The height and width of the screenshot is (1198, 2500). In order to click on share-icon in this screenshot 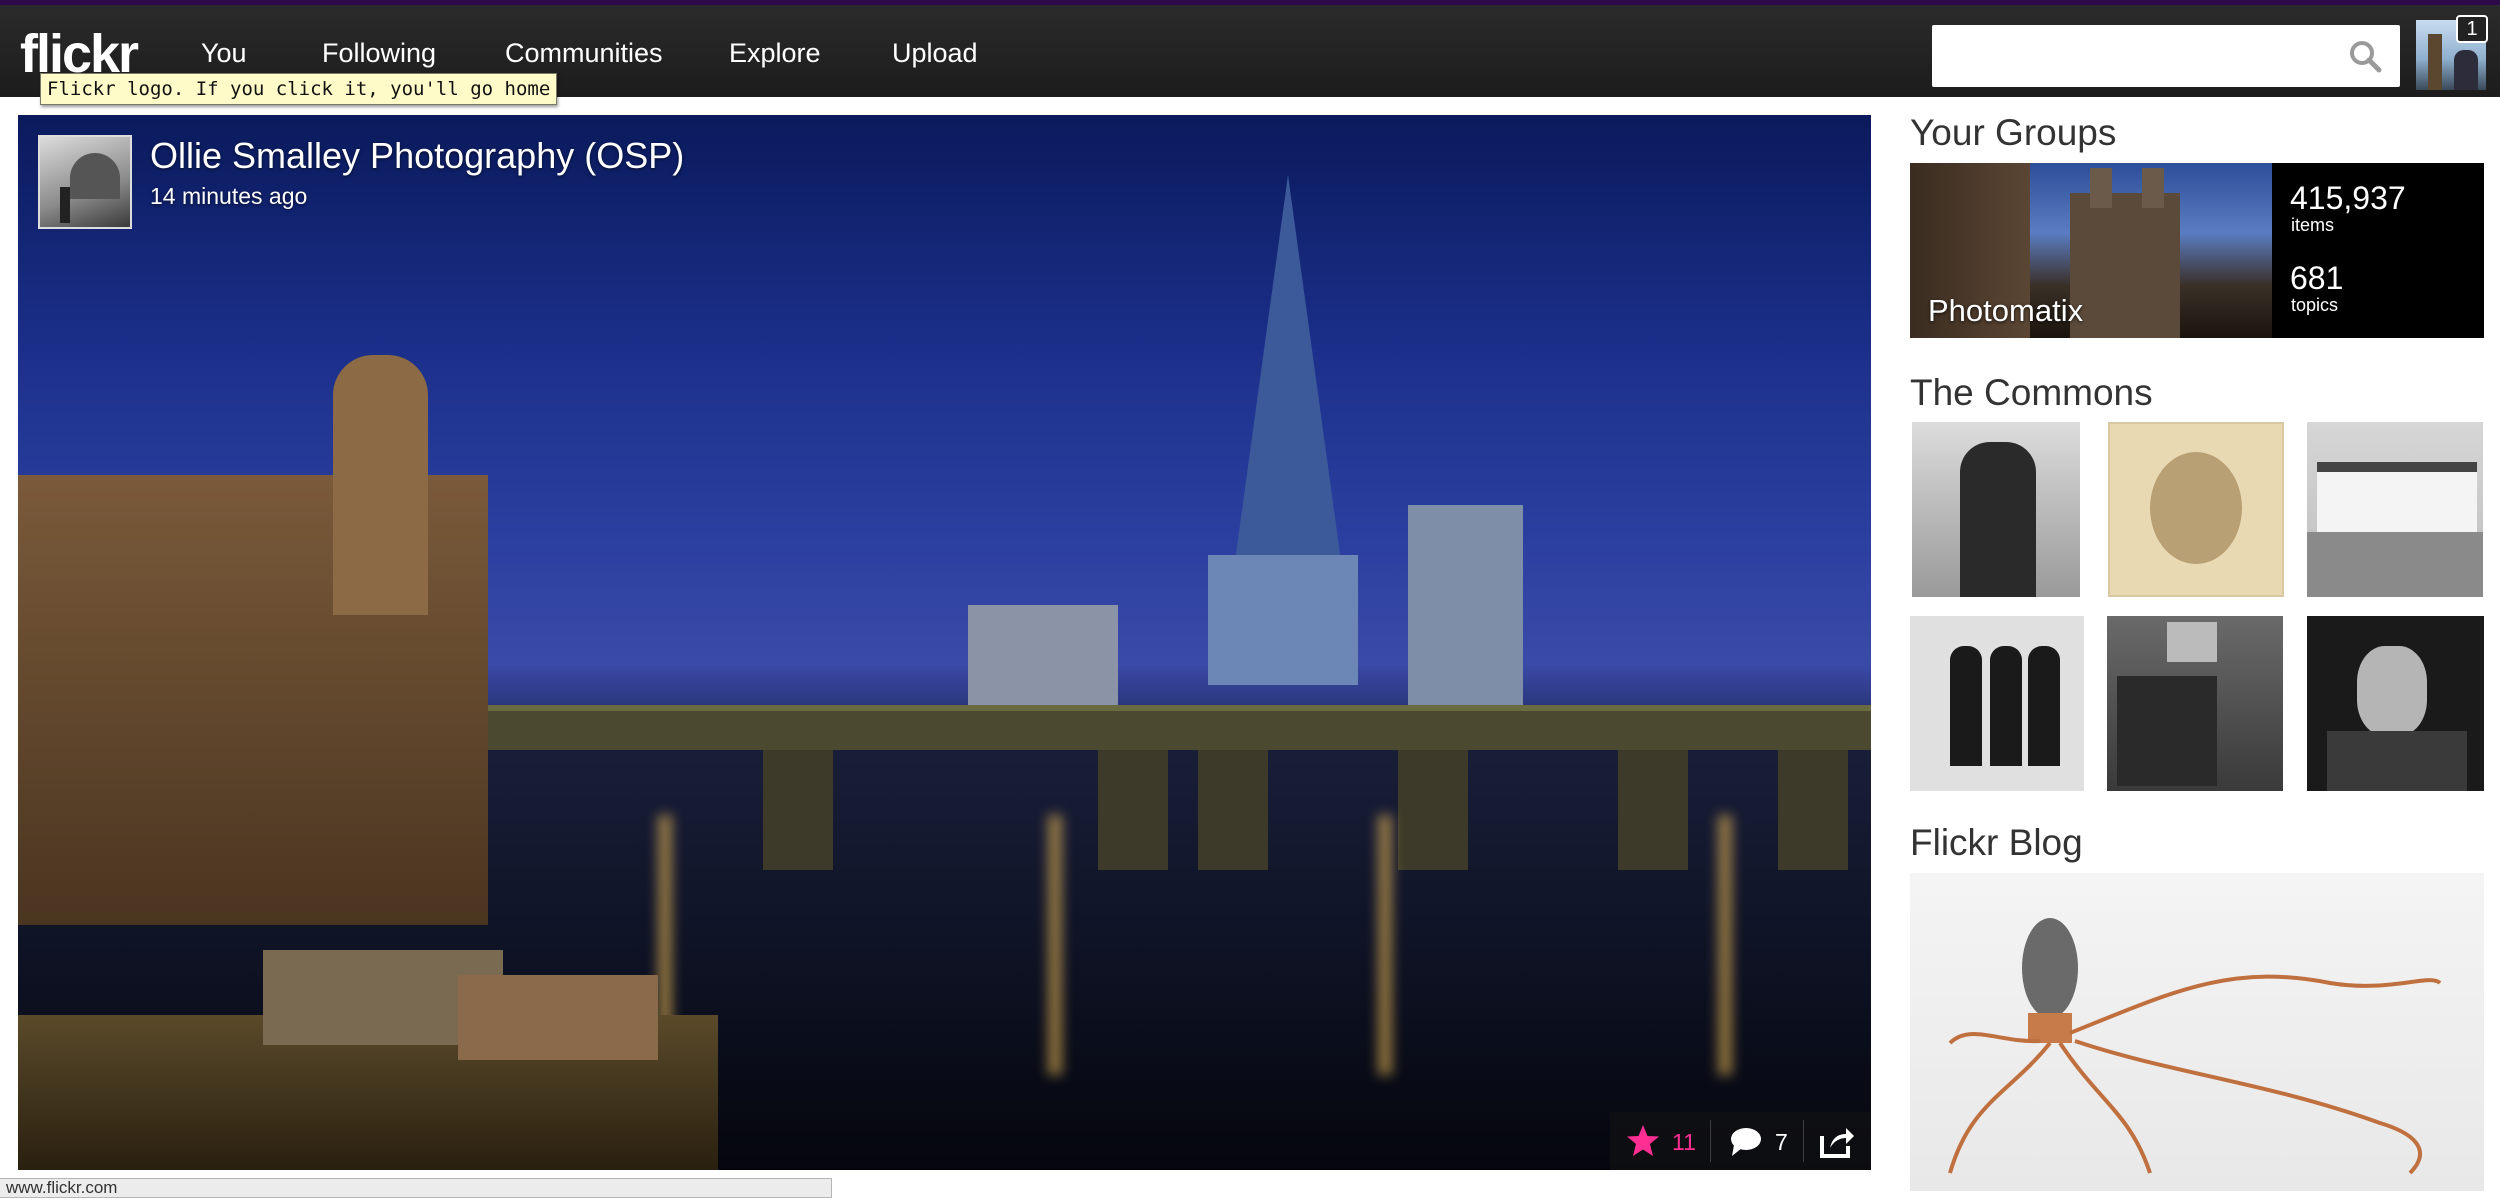, I will do `click(1837, 1141)`.